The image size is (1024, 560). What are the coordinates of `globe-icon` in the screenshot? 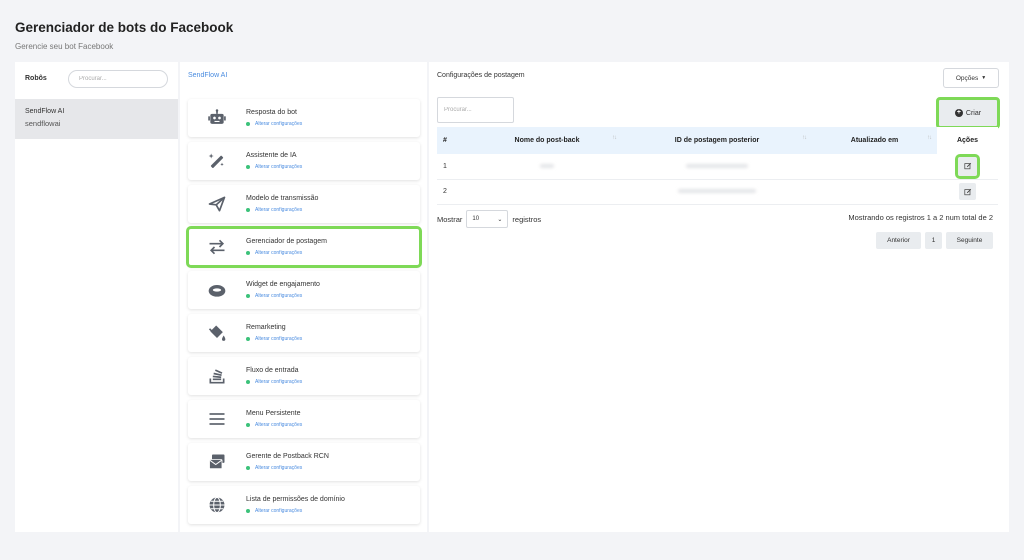 It's located at (217, 505).